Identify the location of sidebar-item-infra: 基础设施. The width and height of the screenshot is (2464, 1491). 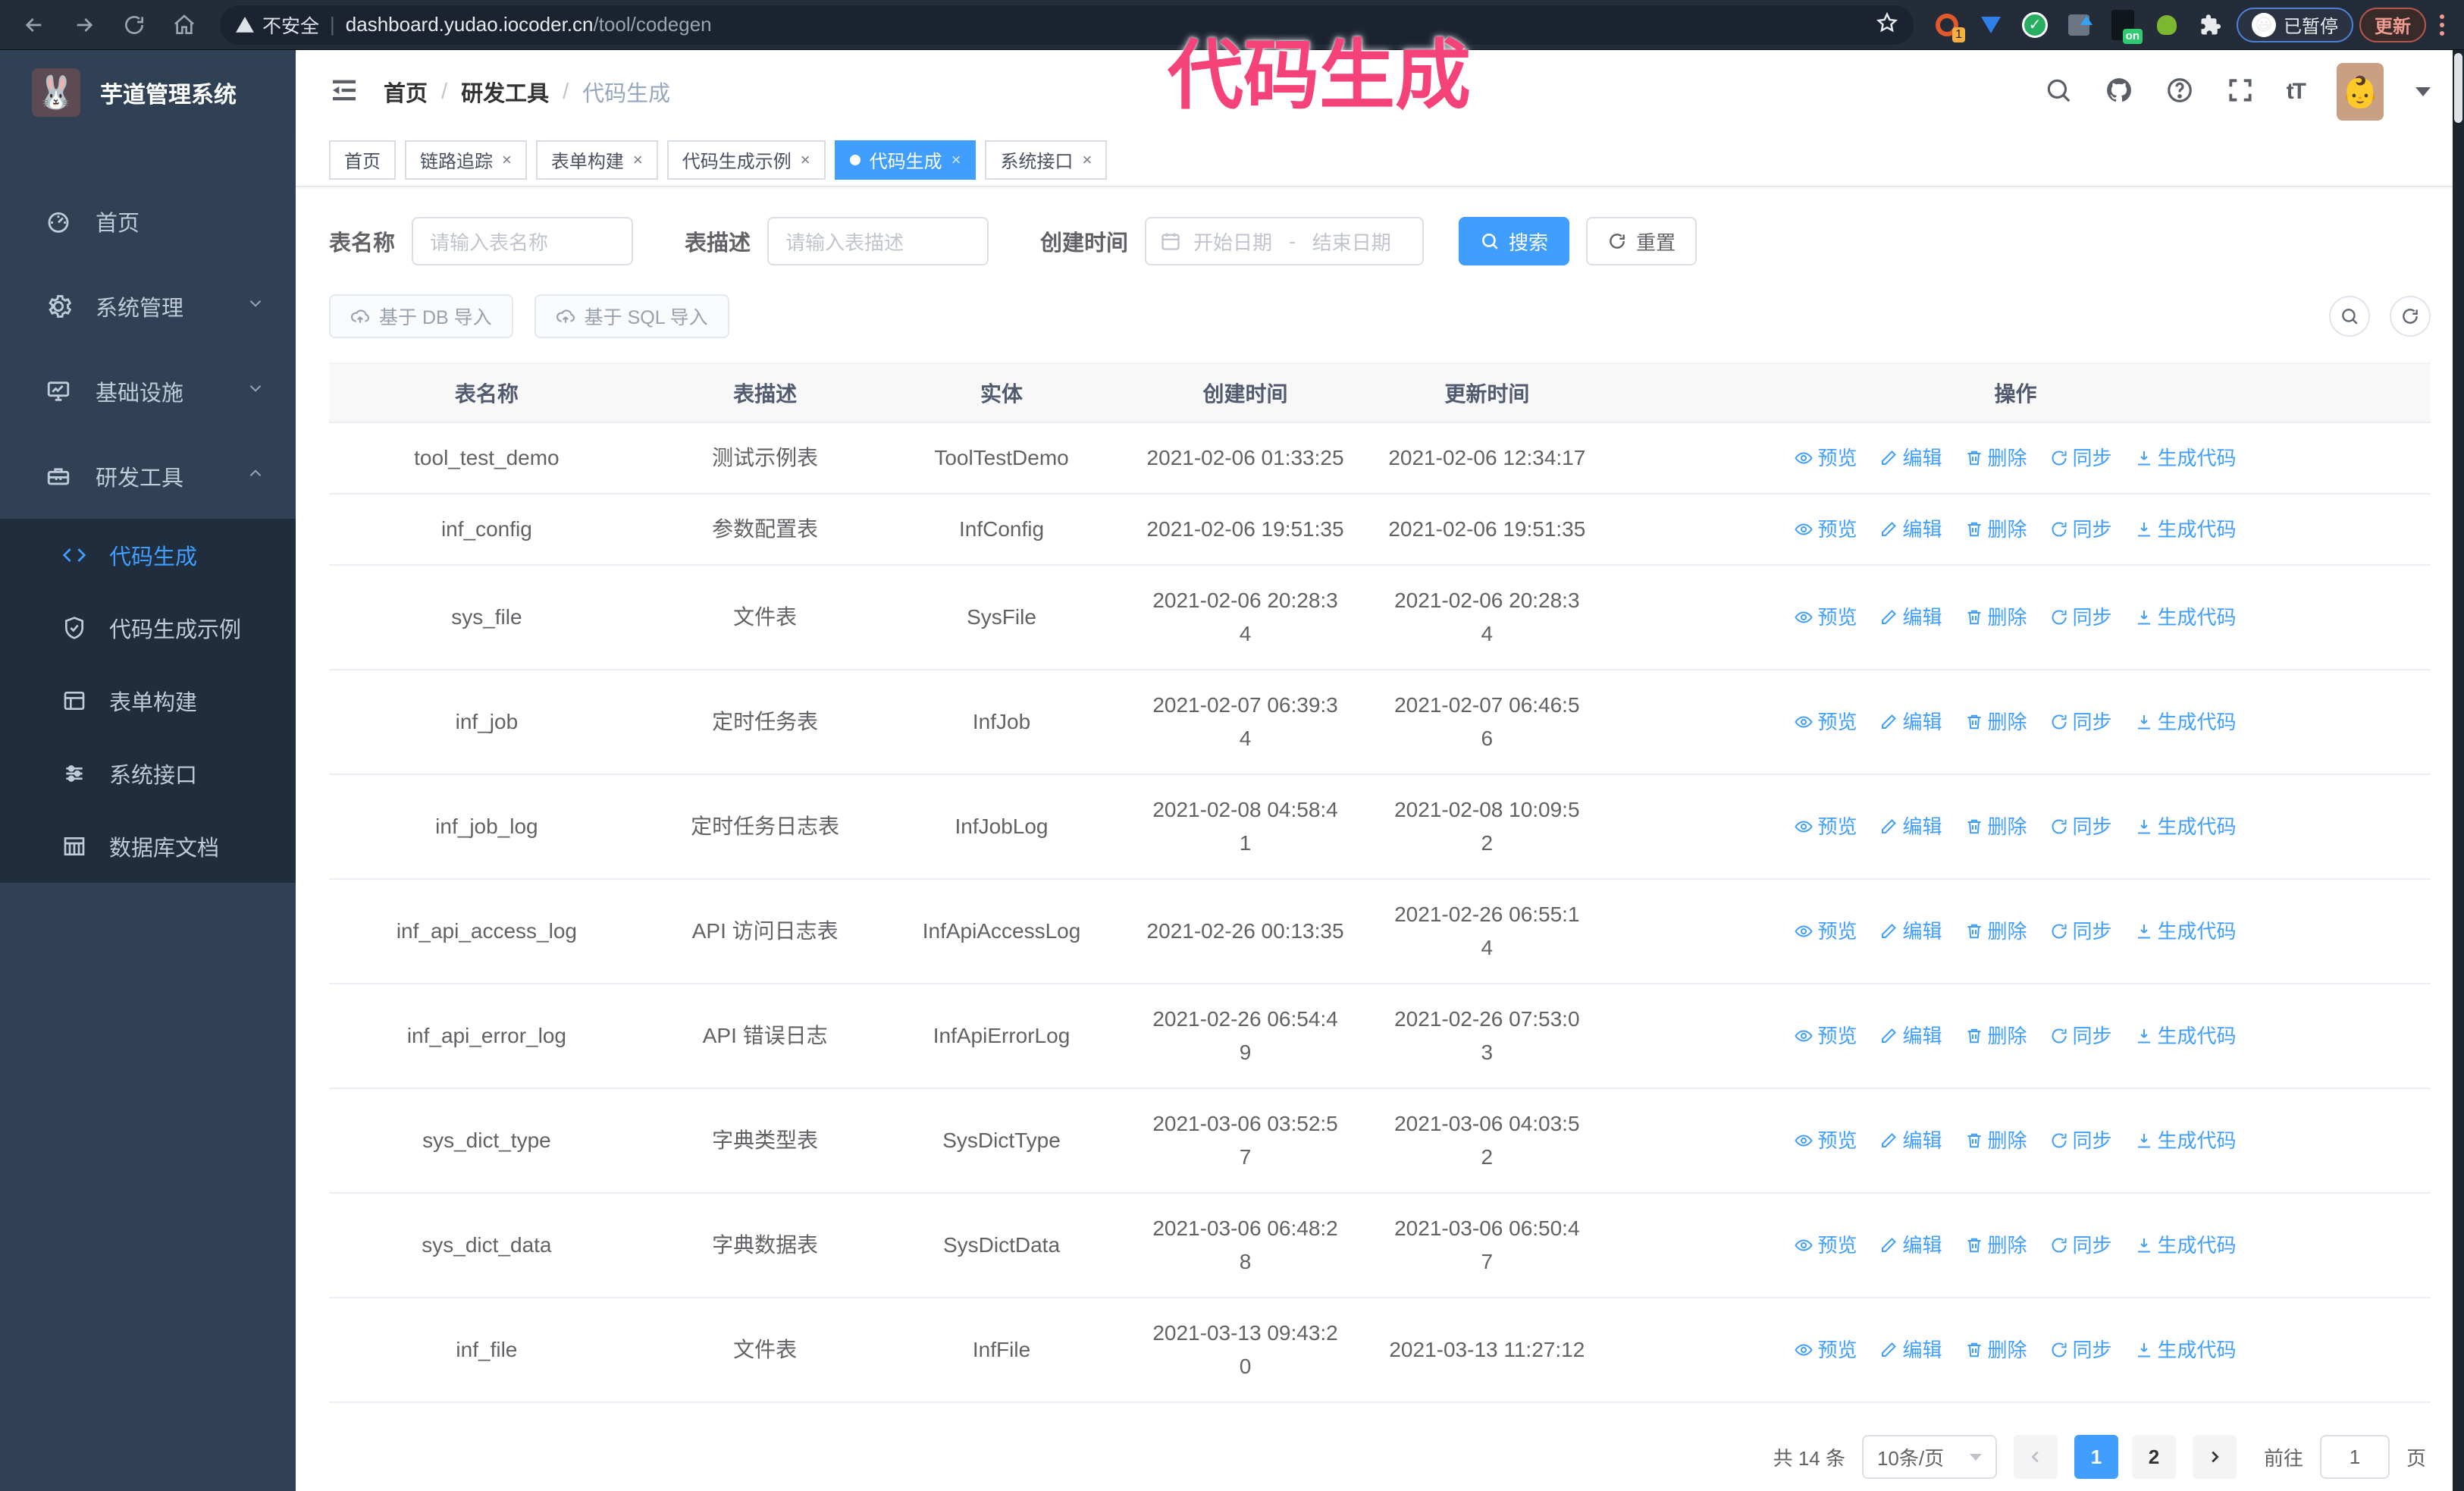
(148, 391).